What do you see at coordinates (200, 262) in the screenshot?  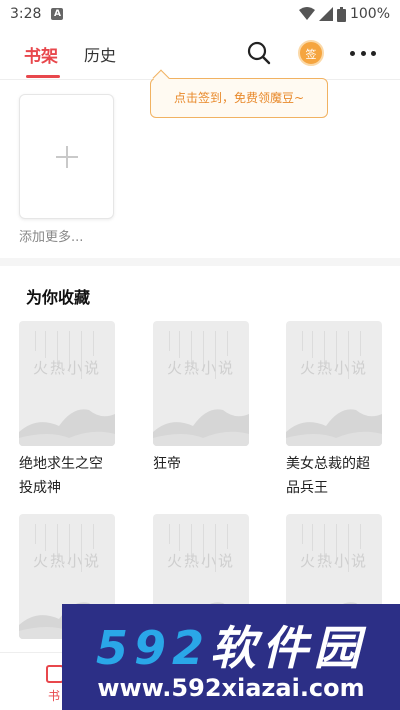 I see `section-divider` at bounding box center [200, 262].